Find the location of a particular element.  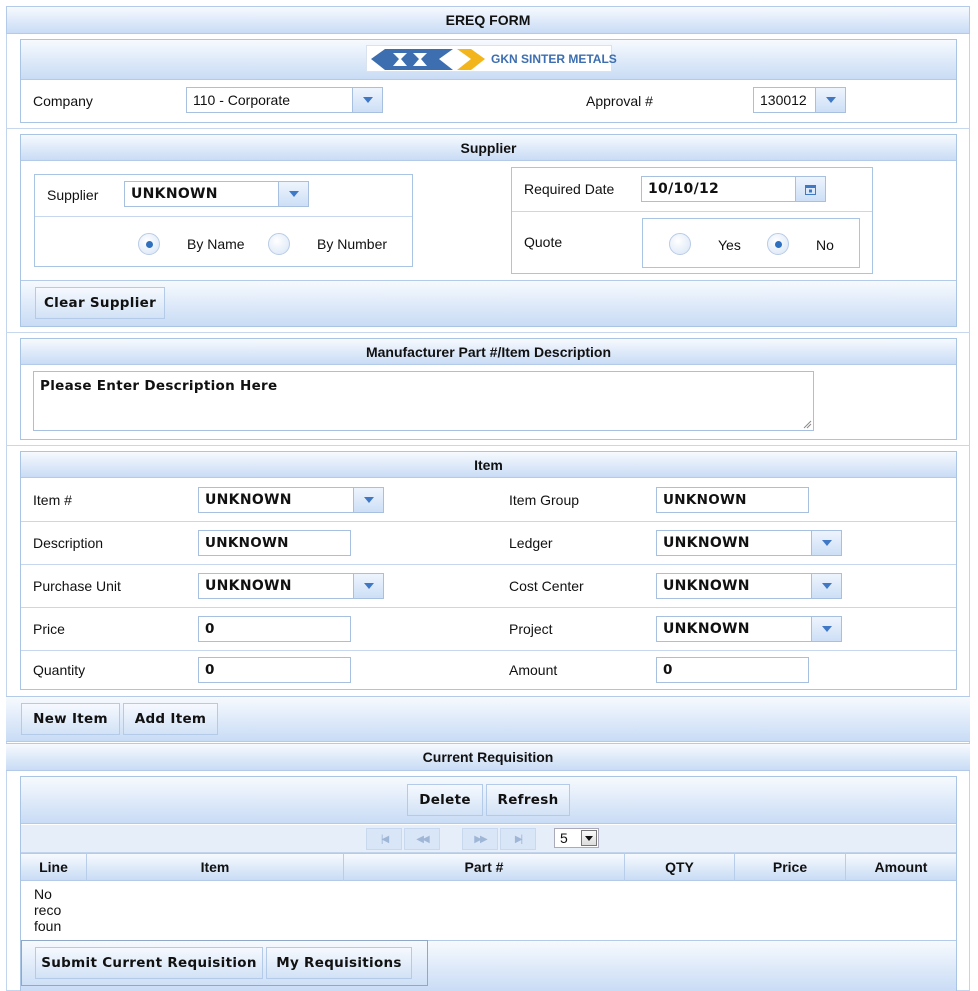

purchase-unit-dropdown-button is located at coordinates (368, 586).